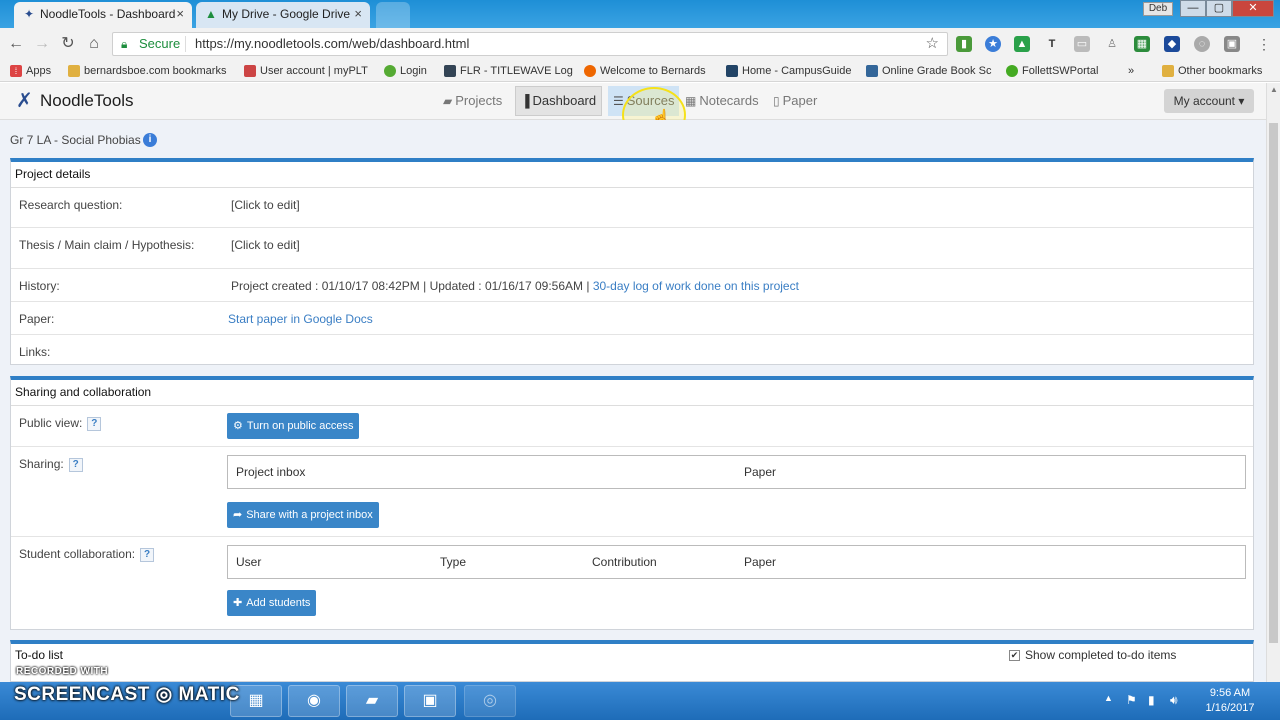 This screenshot has width=1280, height=720. I want to click on minimize-button: —, so click(1193, 8).